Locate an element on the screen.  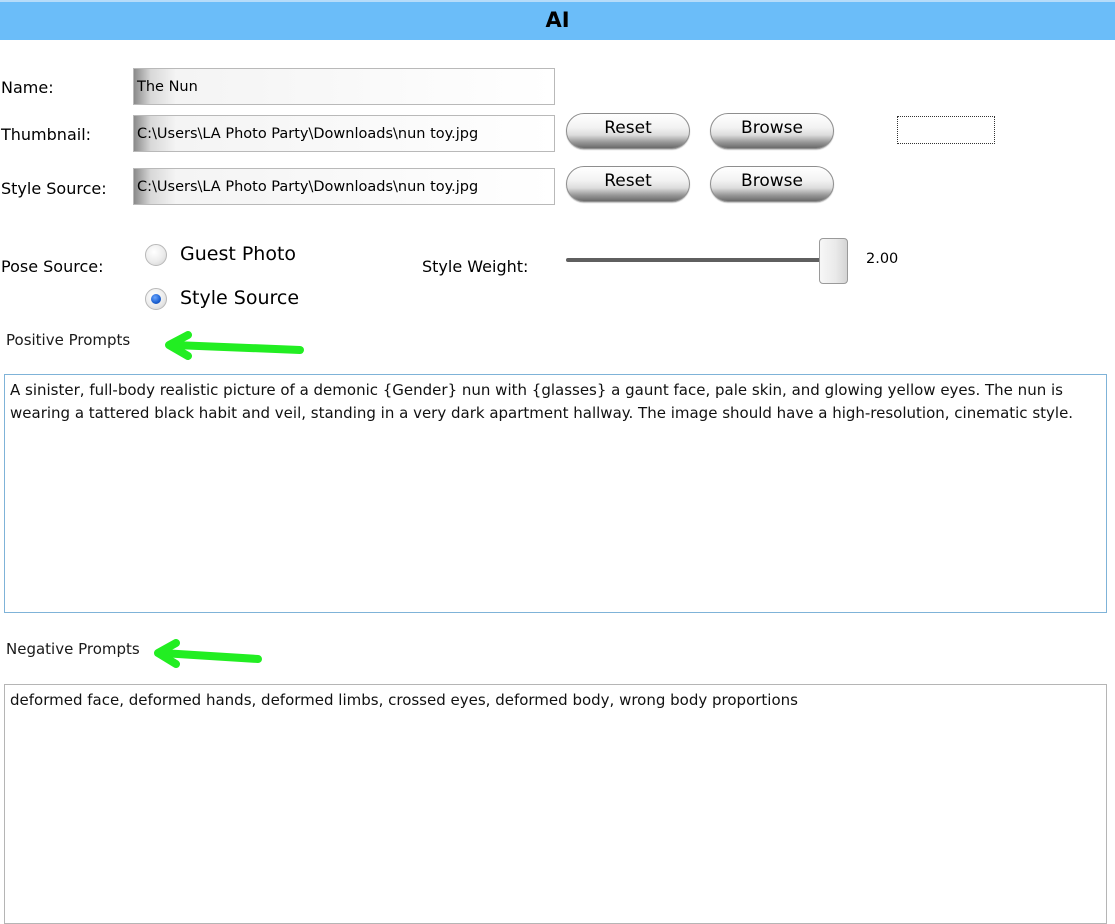
pose-source-label: Pose Source: is located at coordinates (52, 266).